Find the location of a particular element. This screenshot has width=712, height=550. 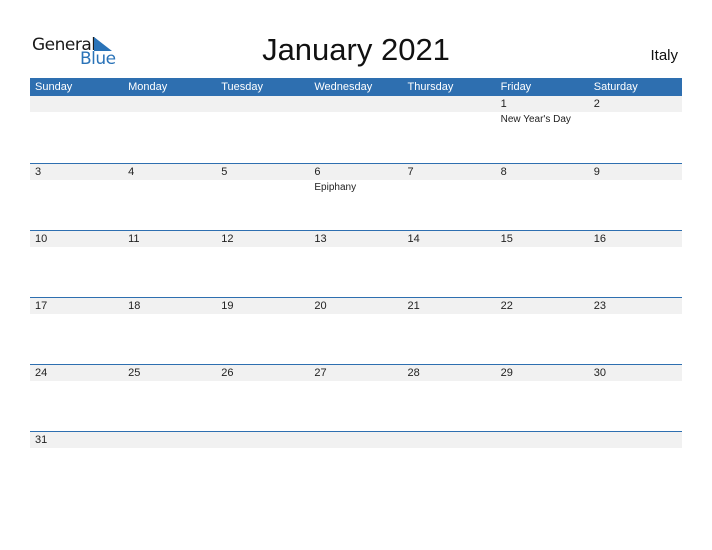

day-number: 21 is located at coordinates (413, 306).